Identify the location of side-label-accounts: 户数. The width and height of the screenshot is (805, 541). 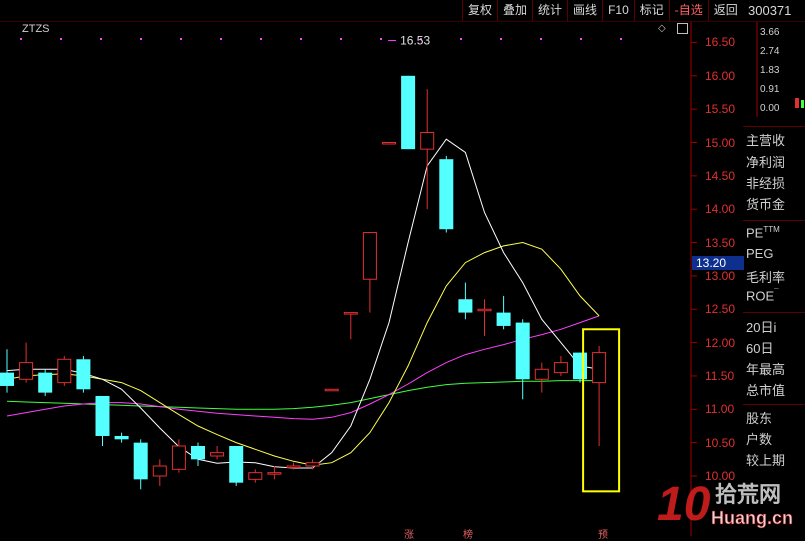
(759, 438).